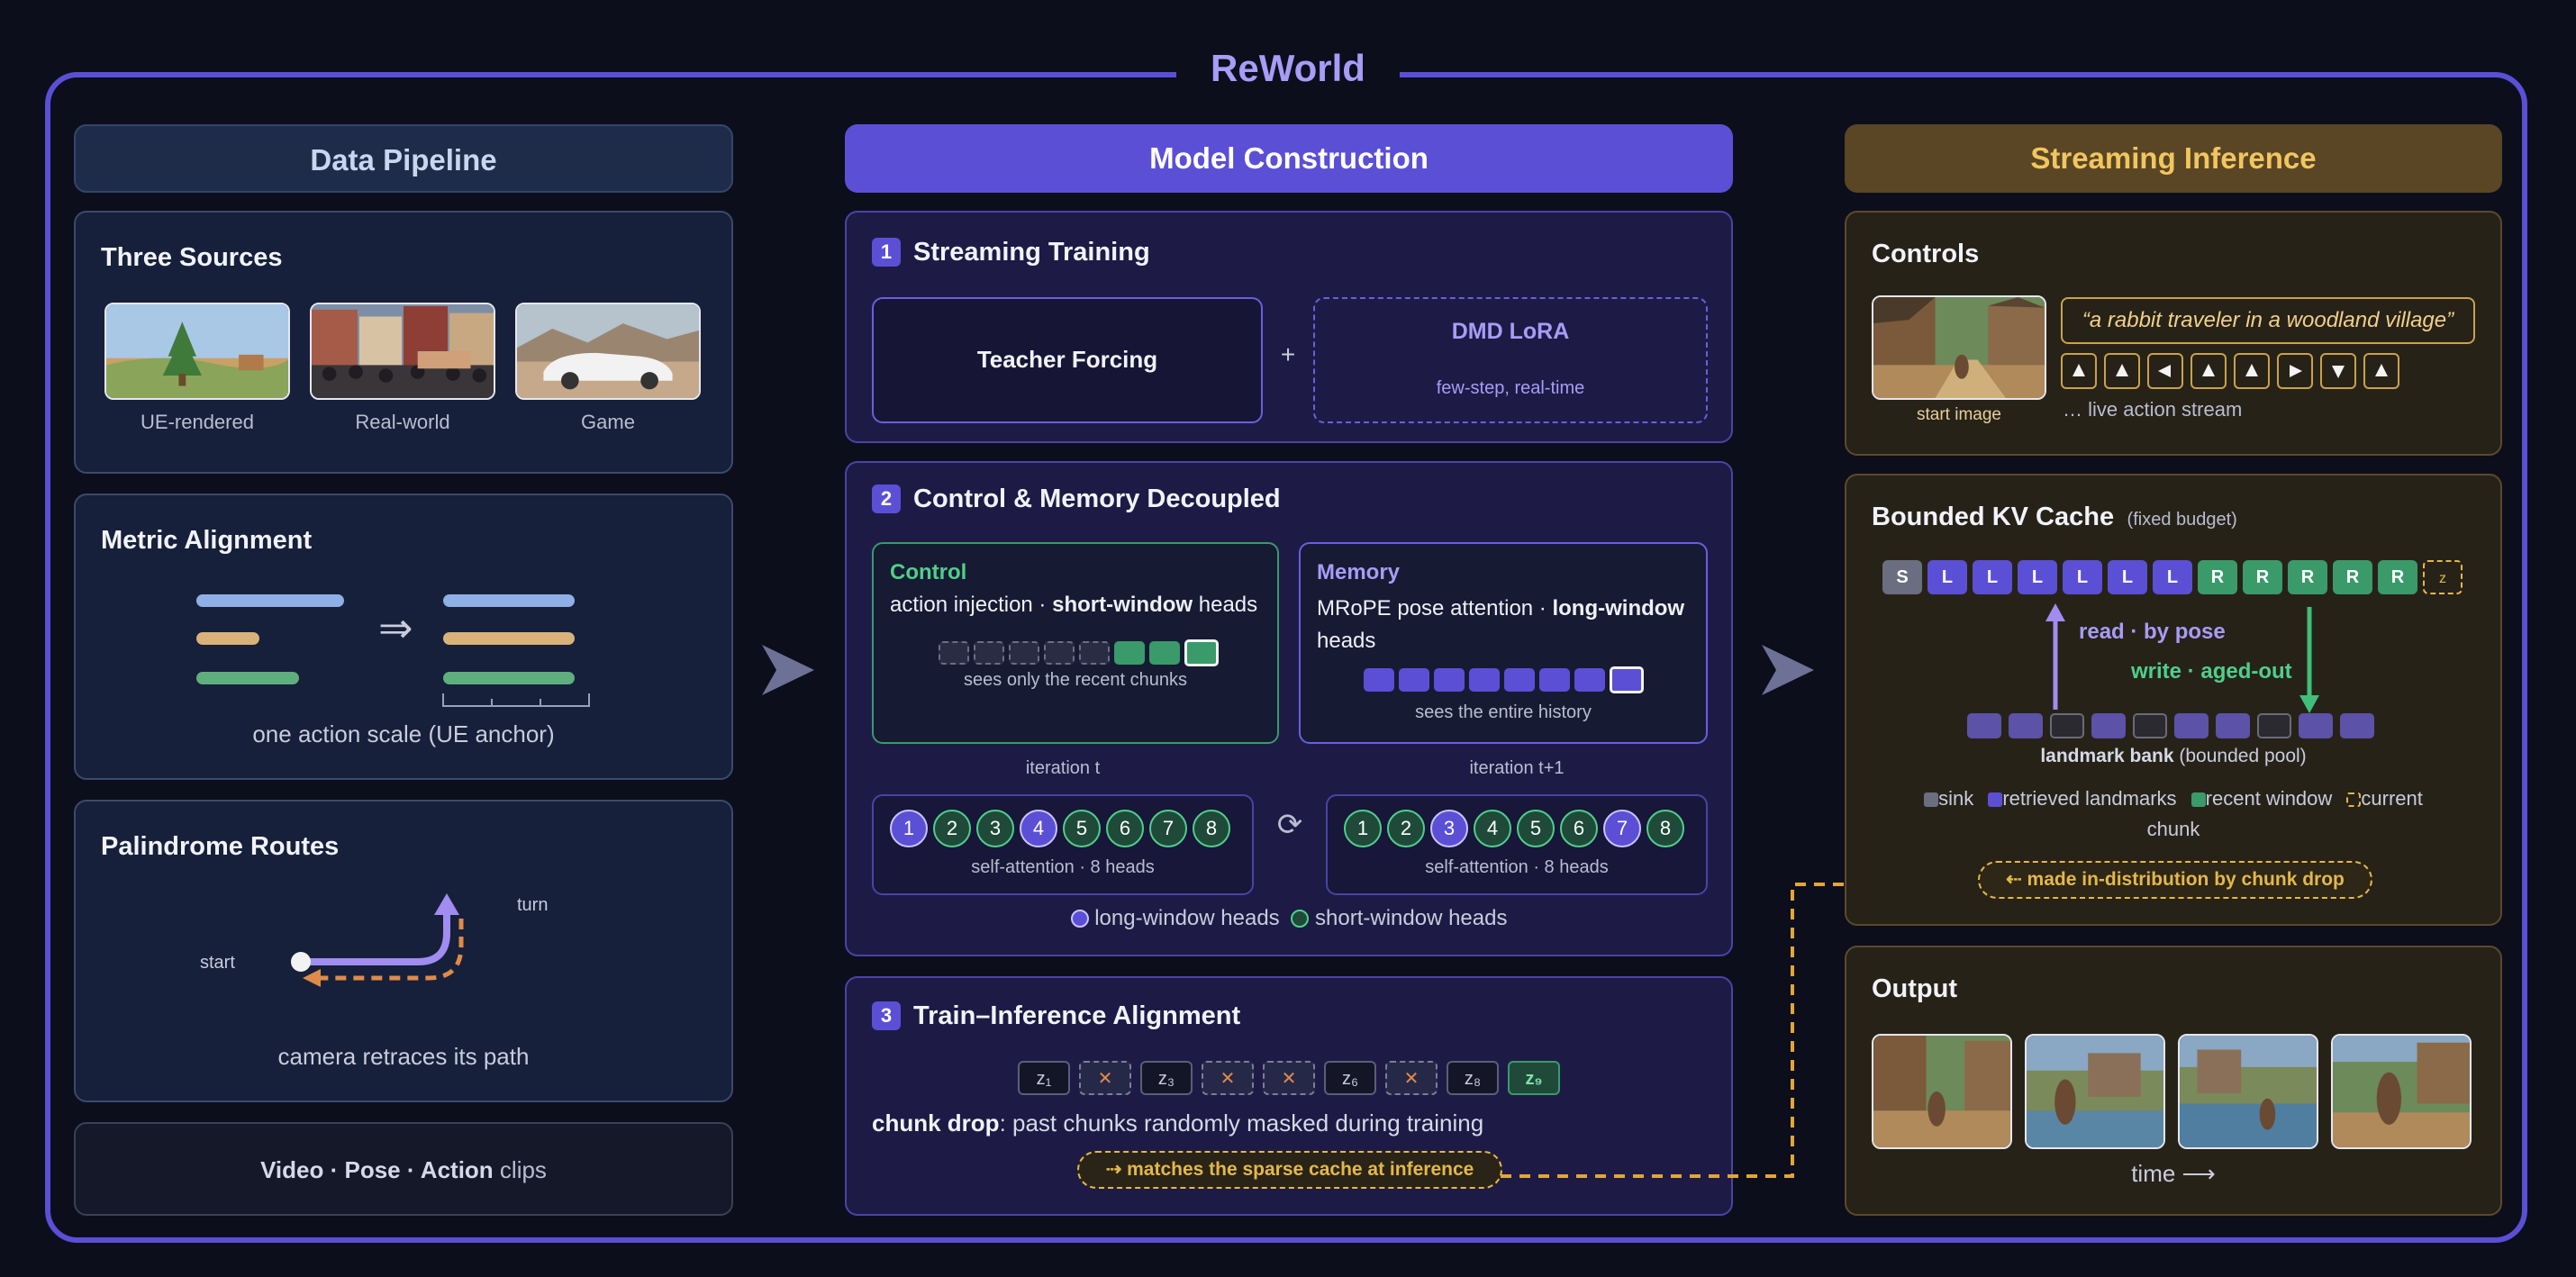 This screenshot has width=2576, height=1277. I want to click on short-window-head: 5, so click(1082, 829).